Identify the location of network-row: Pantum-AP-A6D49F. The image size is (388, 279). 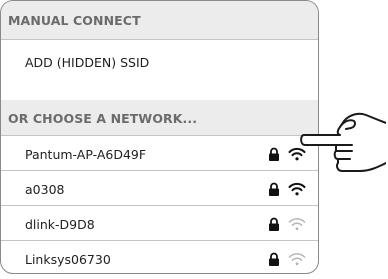
(159, 152).